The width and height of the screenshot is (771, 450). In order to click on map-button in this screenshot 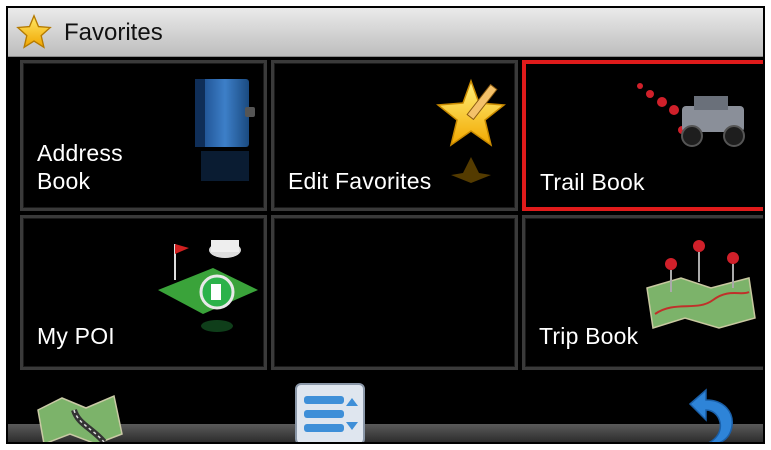, I will do `click(80, 413)`.